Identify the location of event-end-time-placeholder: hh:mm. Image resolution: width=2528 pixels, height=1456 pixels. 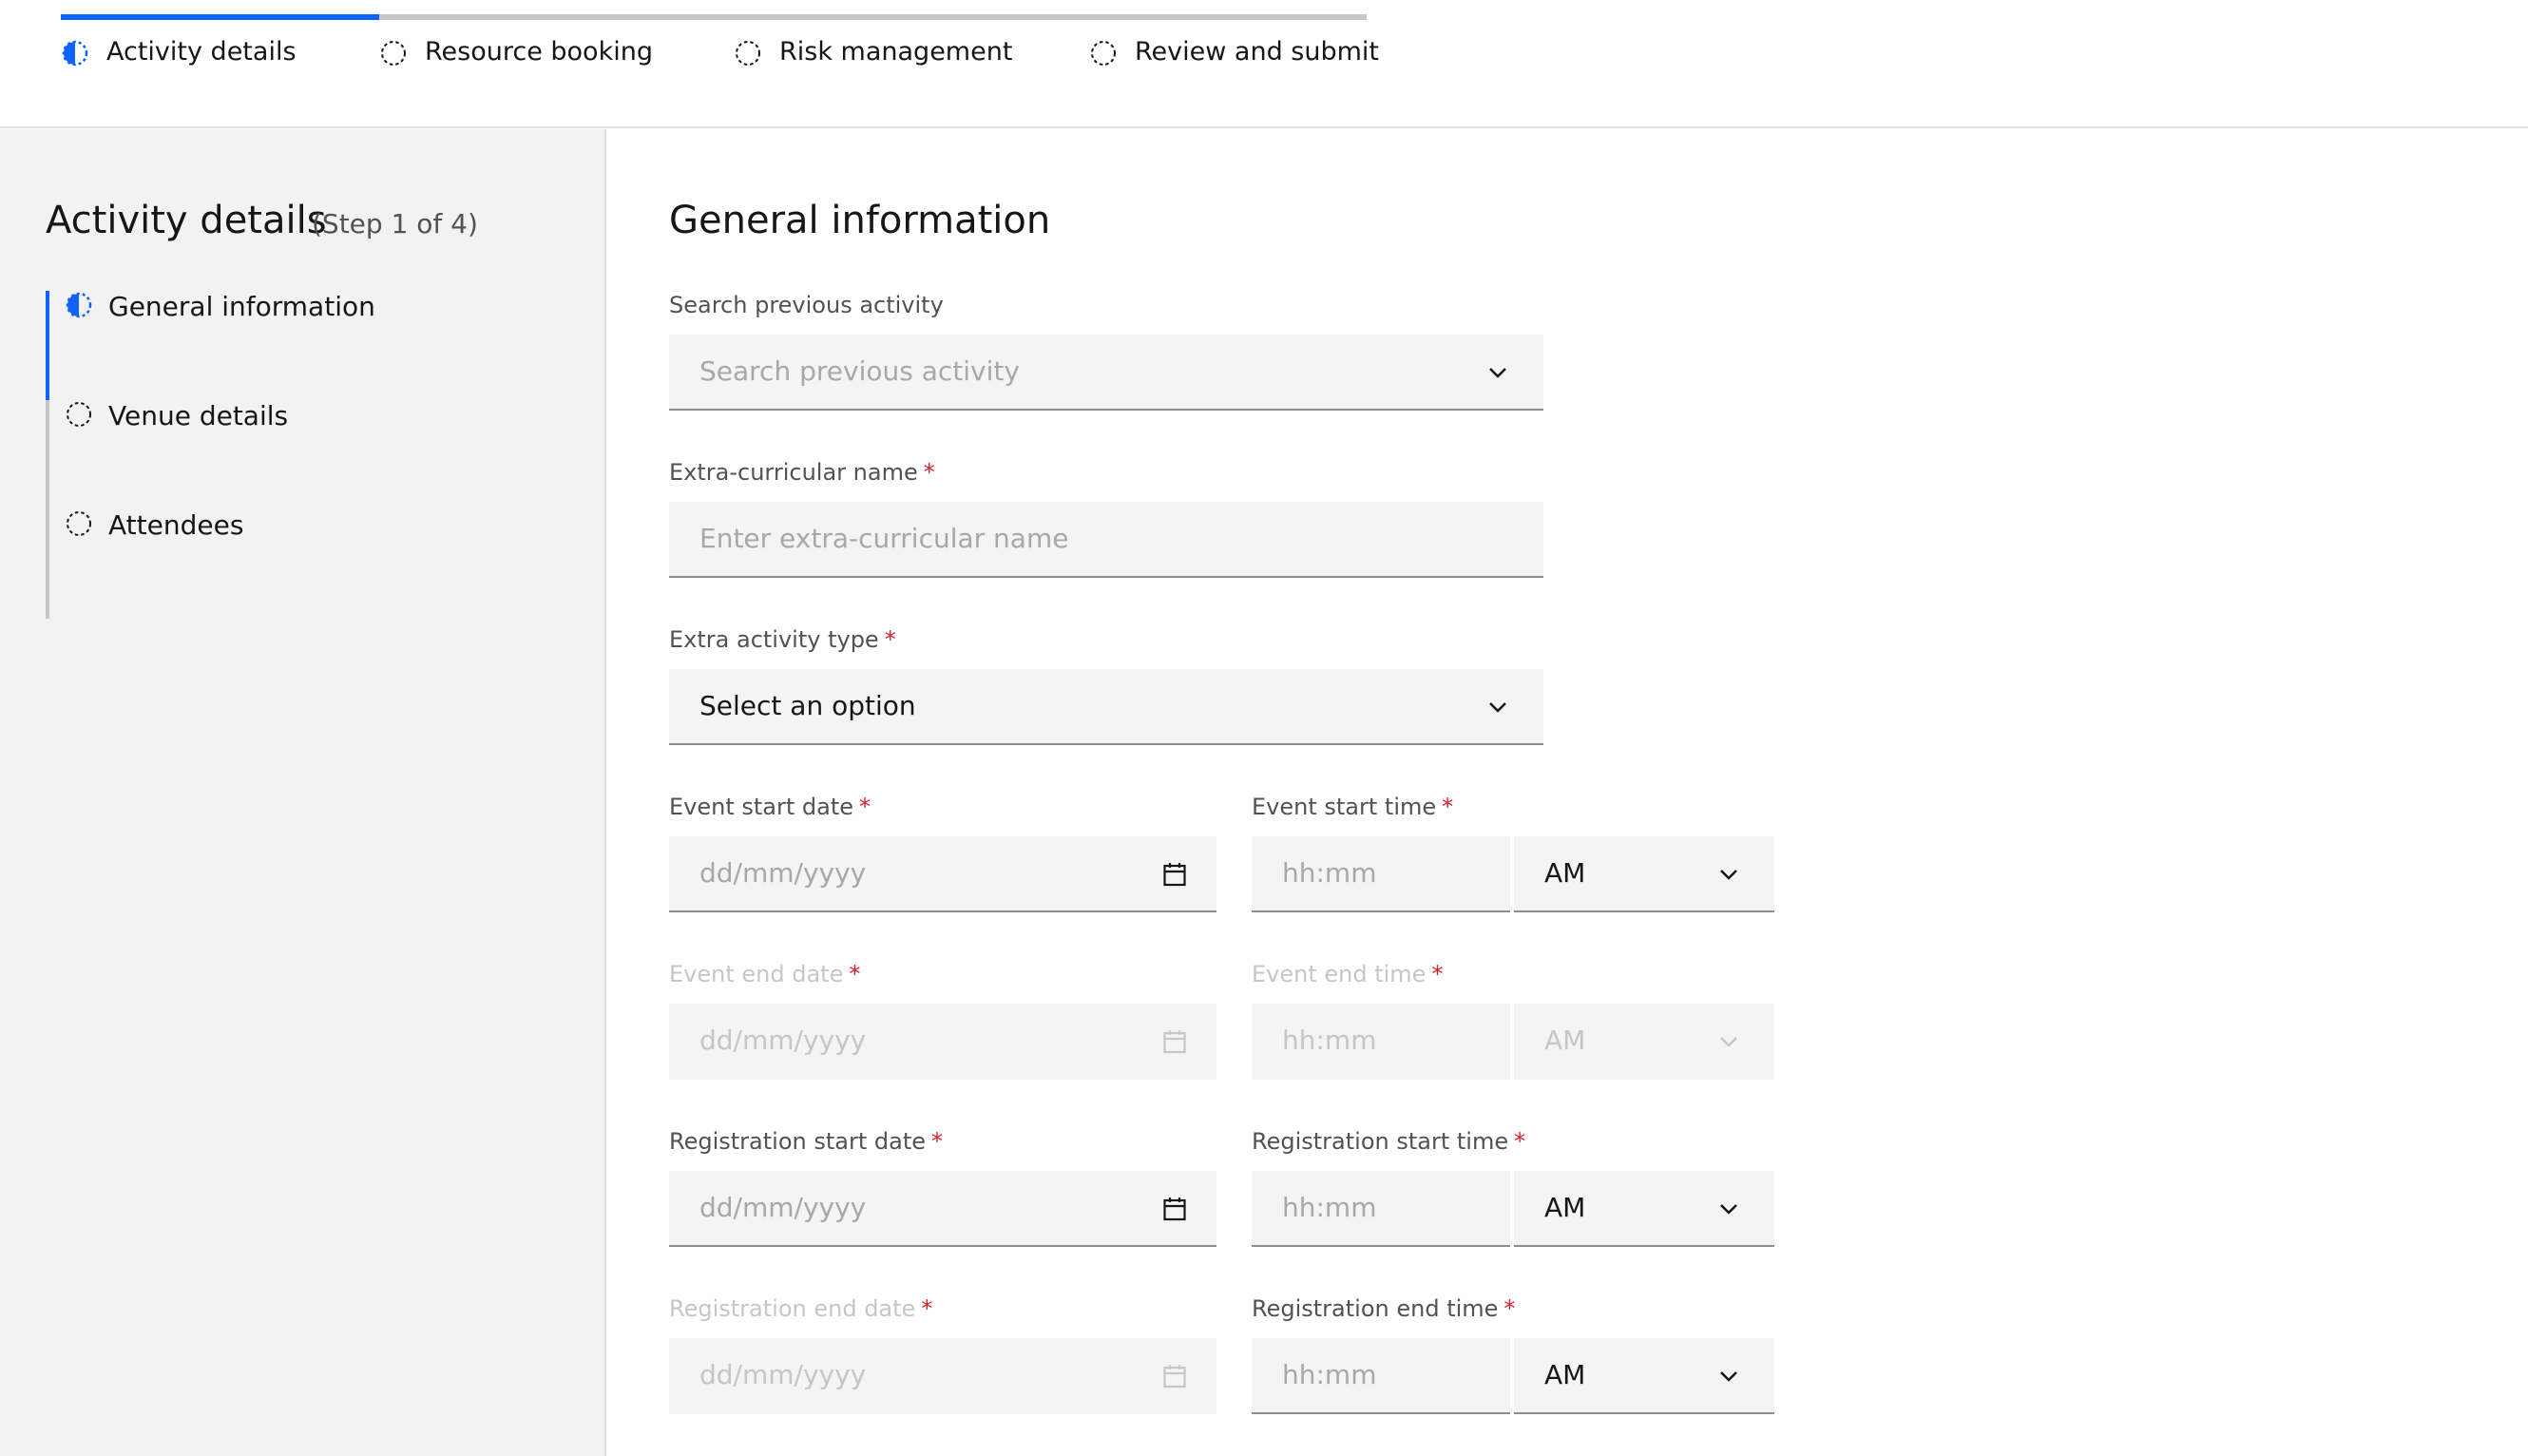
(1329, 1040).